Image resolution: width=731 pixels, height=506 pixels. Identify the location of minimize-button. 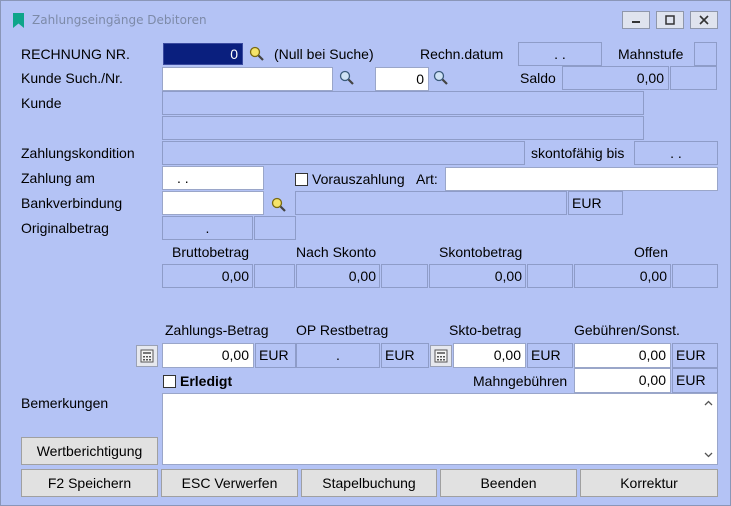
(636, 20).